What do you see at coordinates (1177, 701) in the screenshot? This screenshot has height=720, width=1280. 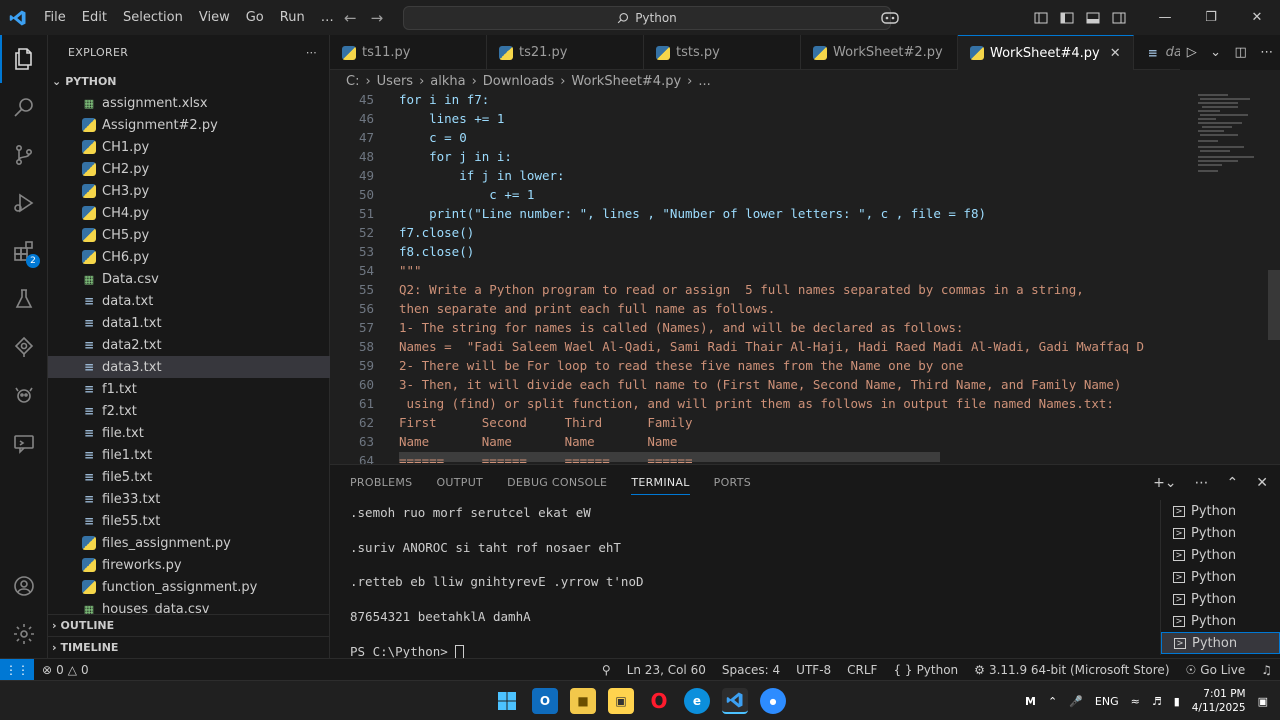 I see `battery-icon: ▮` at bounding box center [1177, 701].